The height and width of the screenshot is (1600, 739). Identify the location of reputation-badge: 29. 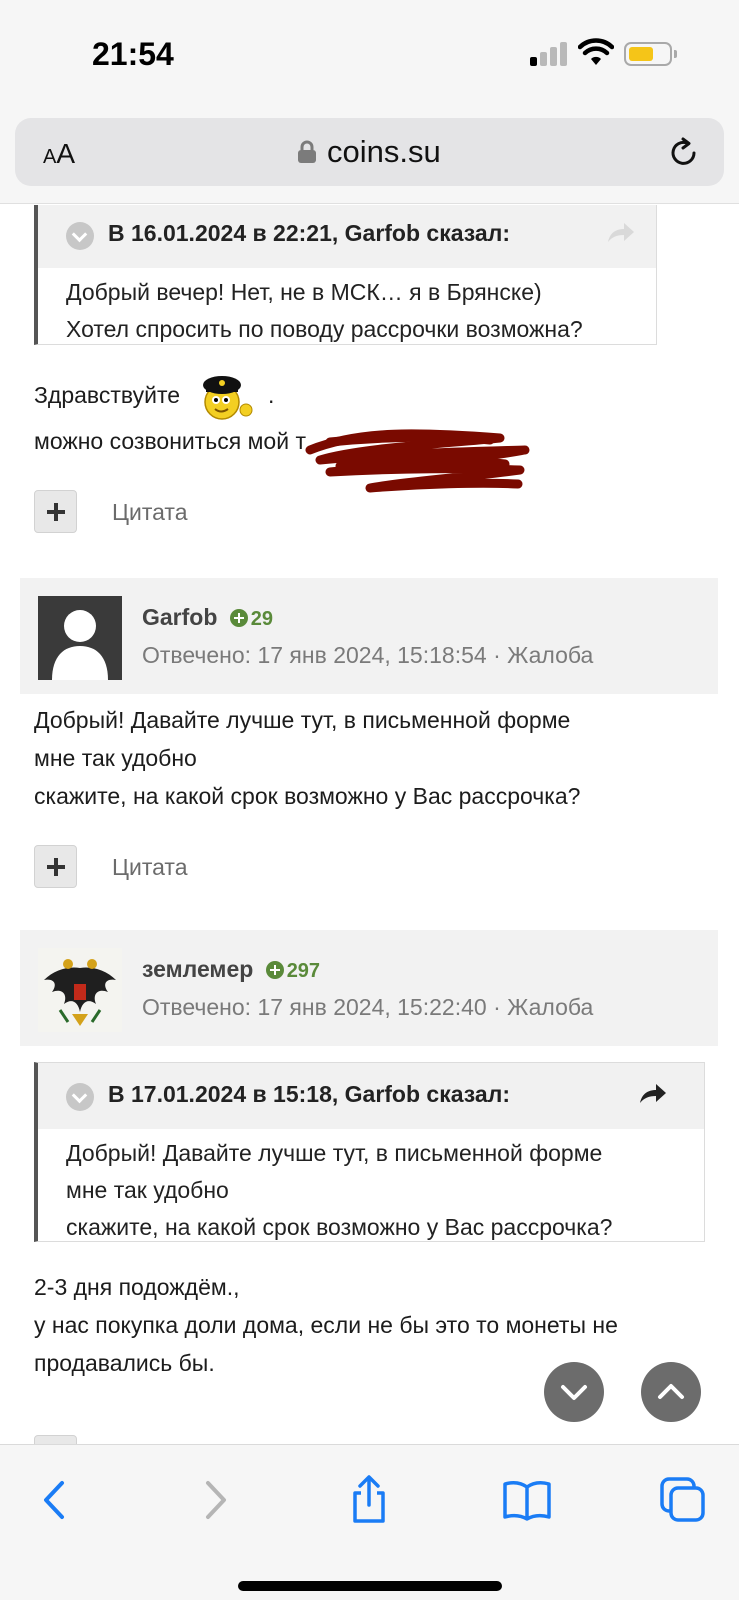
(251, 619).